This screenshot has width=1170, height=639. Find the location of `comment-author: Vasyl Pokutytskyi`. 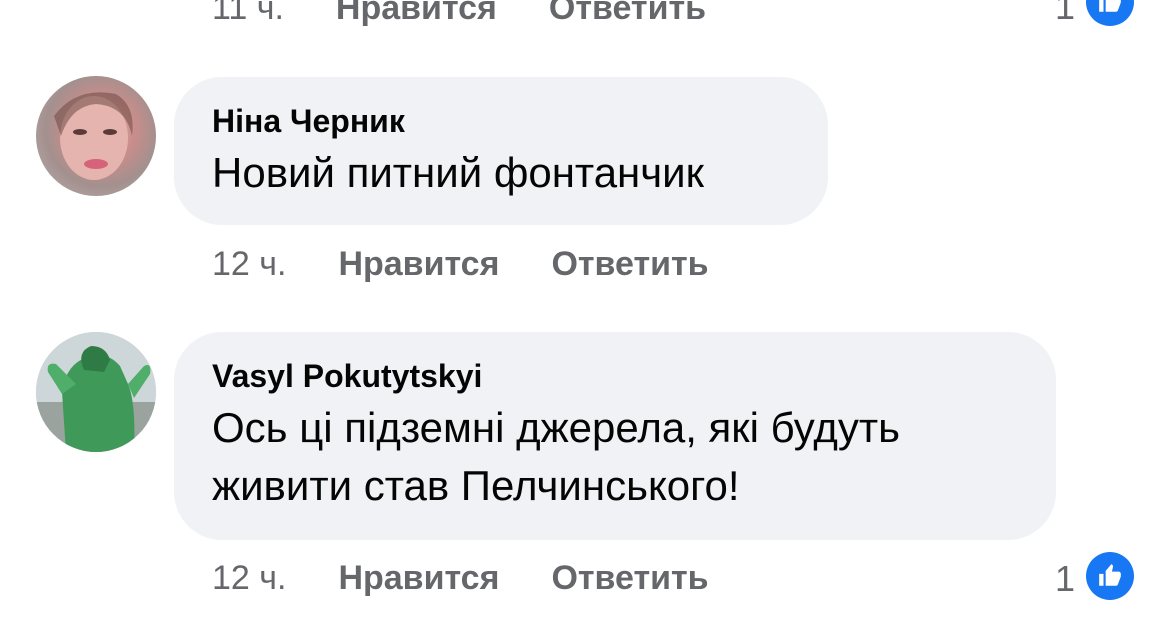

comment-author: Vasyl Pokutytskyi is located at coordinates (615, 376).